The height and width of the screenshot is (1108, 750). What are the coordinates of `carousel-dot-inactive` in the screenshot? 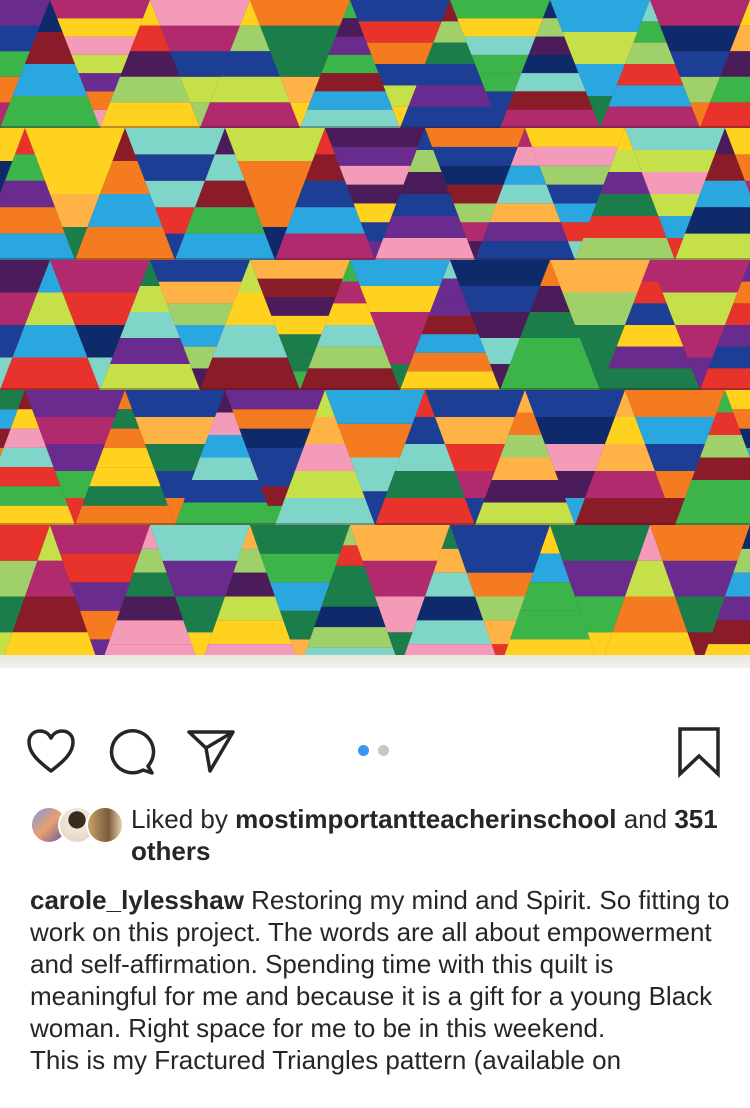 It's located at (383, 750).